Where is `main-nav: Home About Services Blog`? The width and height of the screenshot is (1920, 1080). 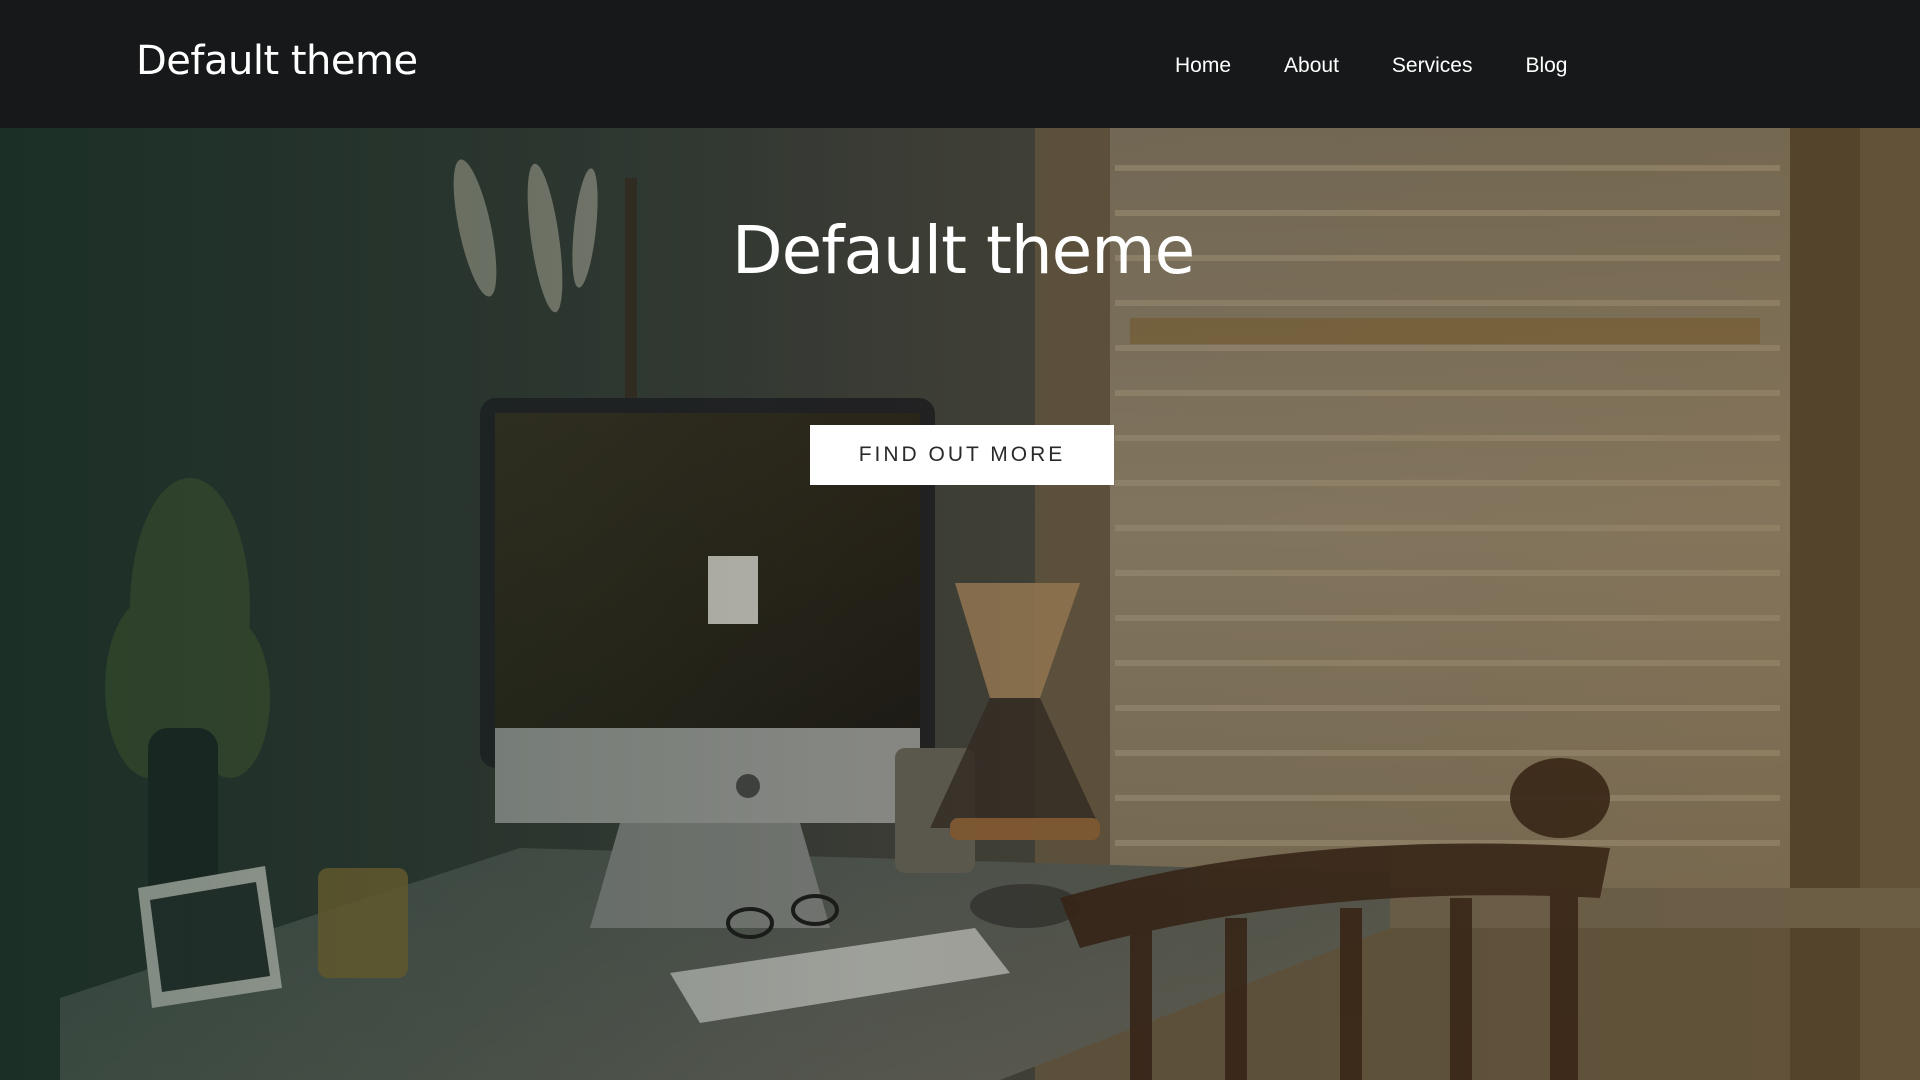
main-nav: Home About Services Blog is located at coordinates (1397, 66).